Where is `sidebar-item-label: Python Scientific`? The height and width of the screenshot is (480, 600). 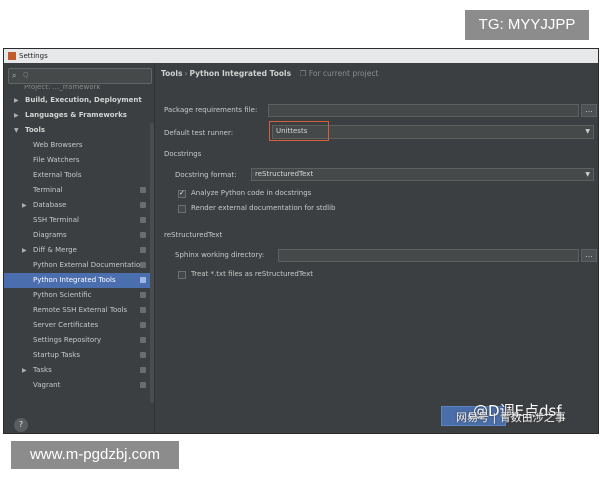 sidebar-item-label: Python Scientific is located at coordinates (62, 295).